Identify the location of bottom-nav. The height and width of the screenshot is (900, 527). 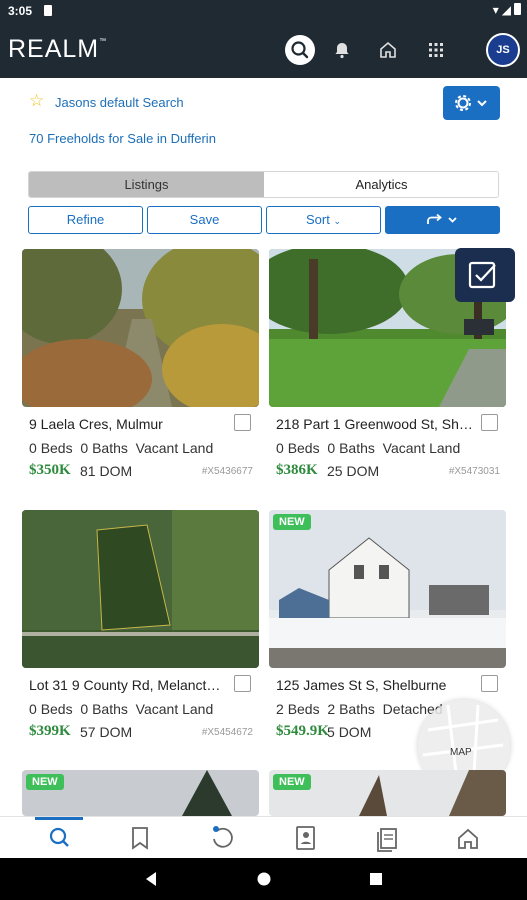
(263, 837).